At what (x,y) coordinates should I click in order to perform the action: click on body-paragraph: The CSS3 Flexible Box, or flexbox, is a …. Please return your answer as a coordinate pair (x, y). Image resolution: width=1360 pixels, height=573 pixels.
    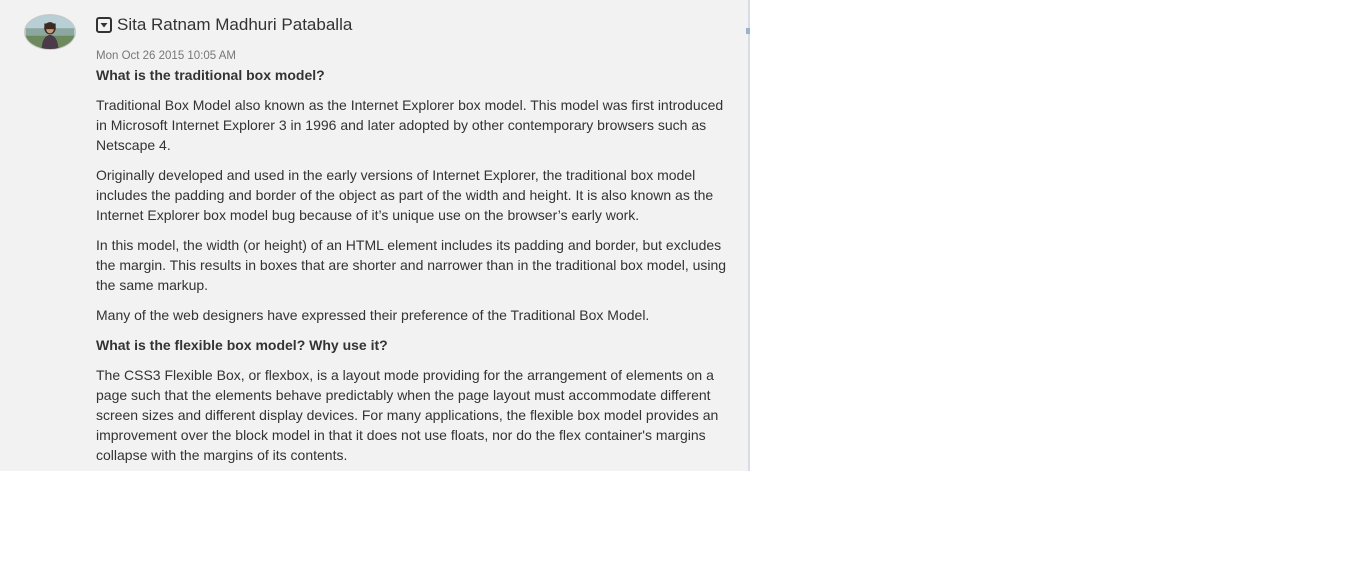
    Looking at the image, I should click on (407, 415).